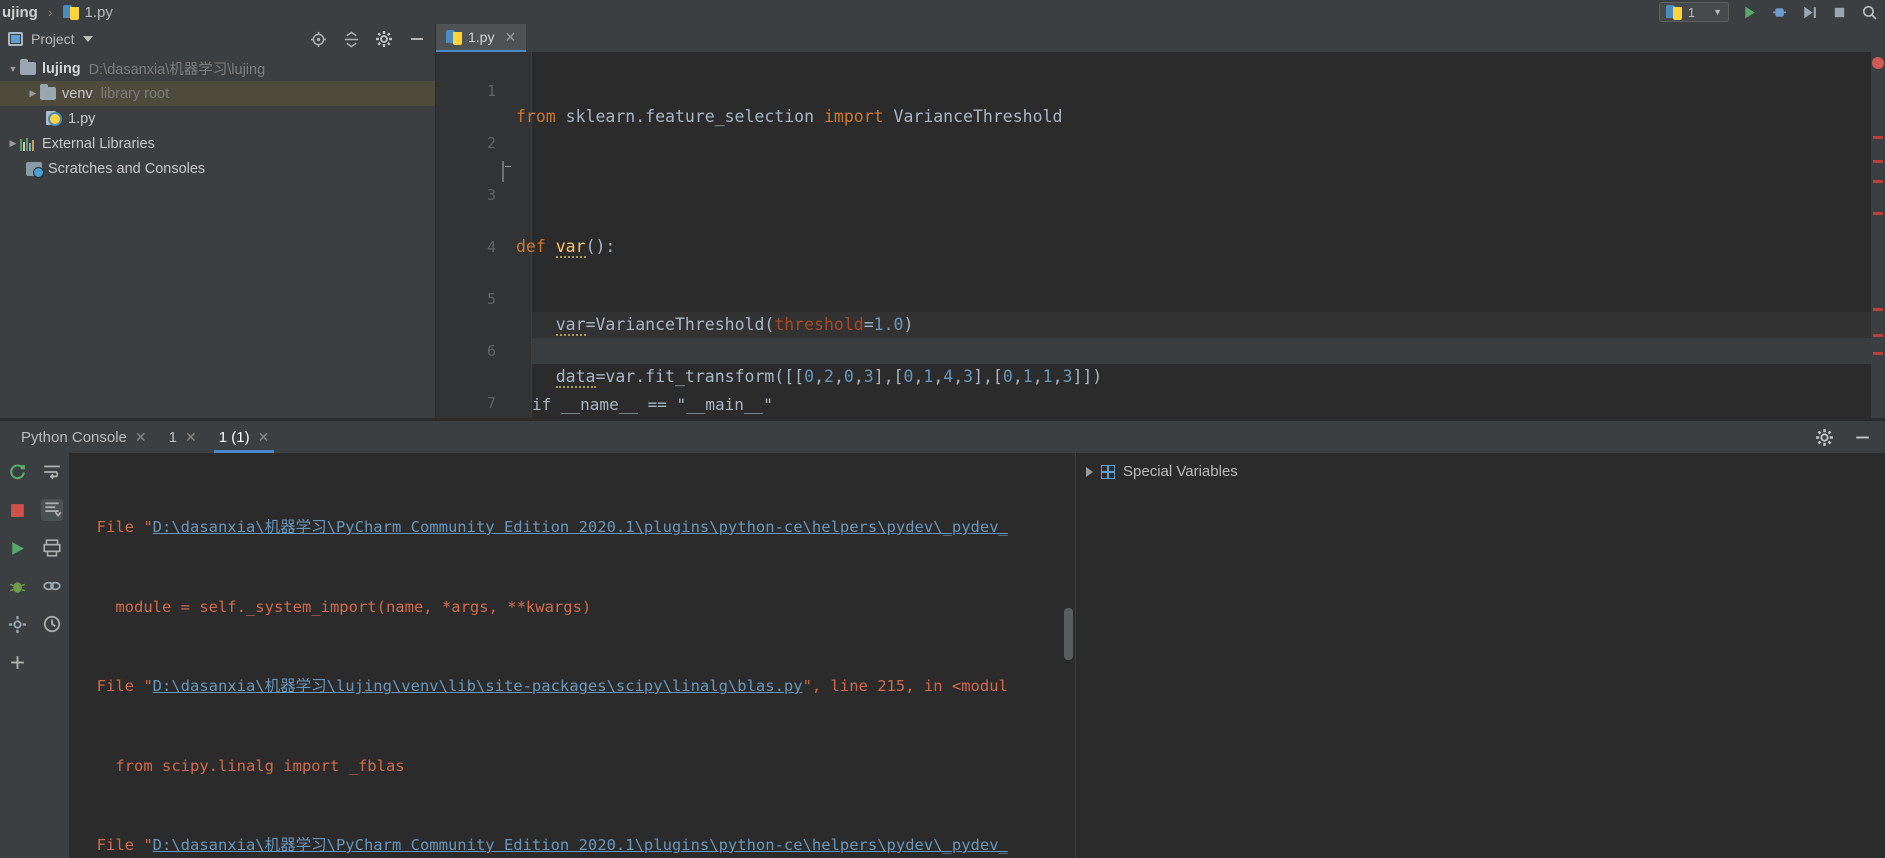 The height and width of the screenshot is (858, 1885). What do you see at coordinates (1160, 232) in the screenshot?
I see `code-line-4: 4` at bounding box center [1160, 232].